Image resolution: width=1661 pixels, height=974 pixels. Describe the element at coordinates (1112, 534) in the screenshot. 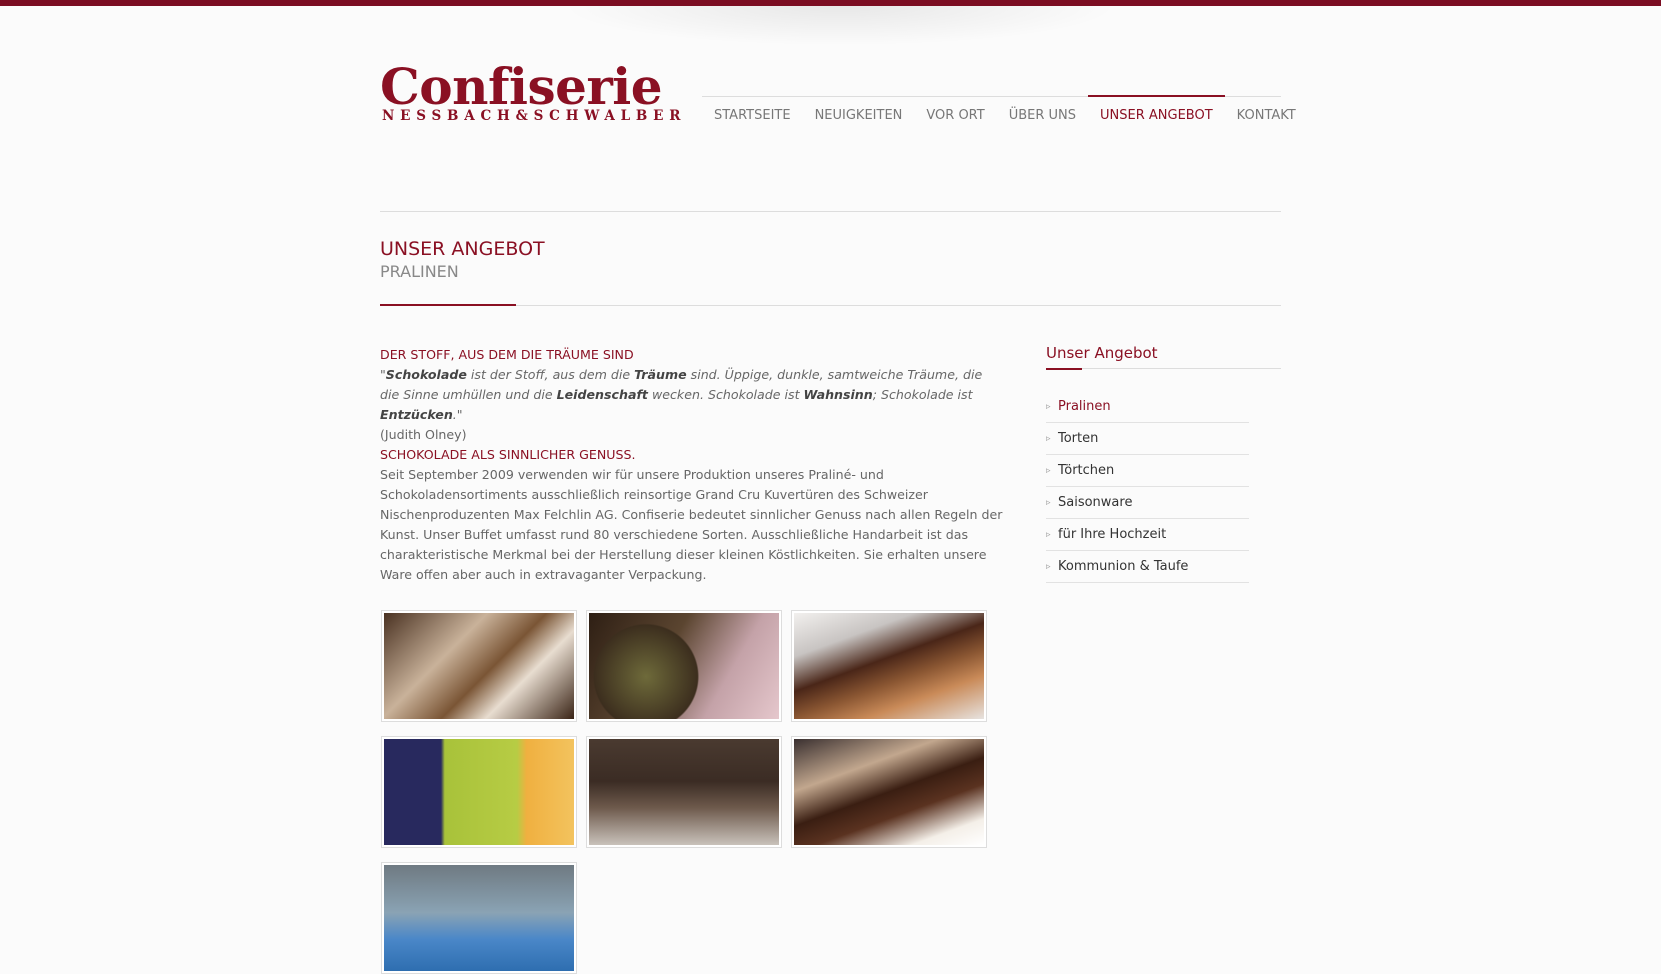

I see `sidebar-item-label: für Ihre Hochzeit` at that location.